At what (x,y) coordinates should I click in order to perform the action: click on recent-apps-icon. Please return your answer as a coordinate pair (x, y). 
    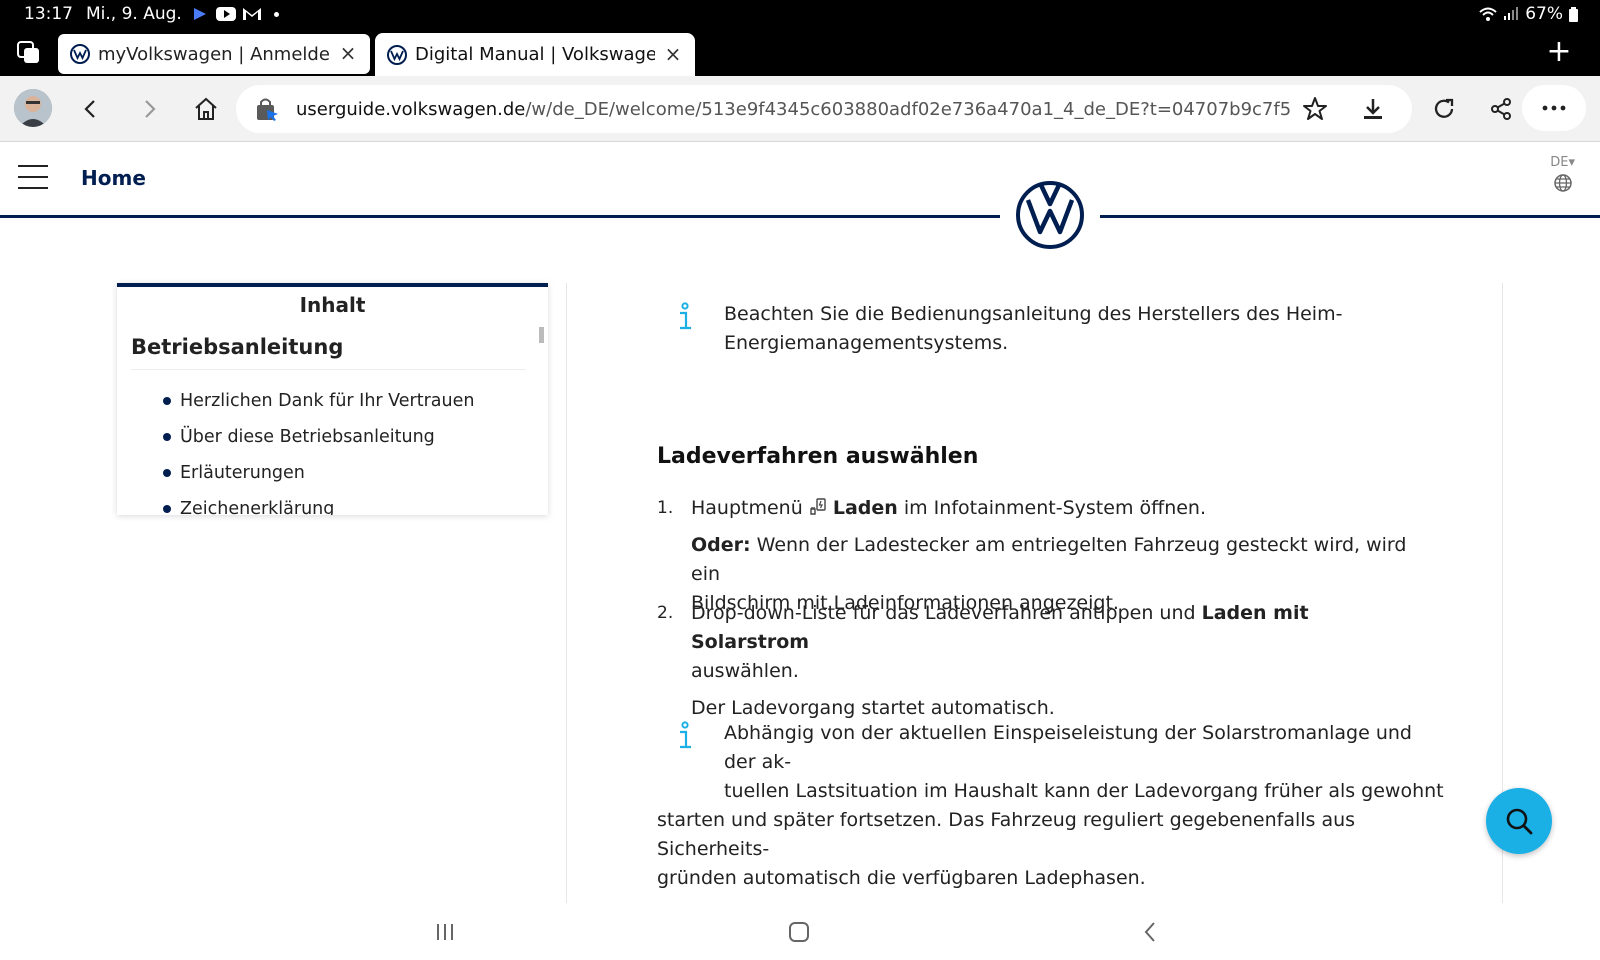
    Looking at the image, I should click on (445, 932).